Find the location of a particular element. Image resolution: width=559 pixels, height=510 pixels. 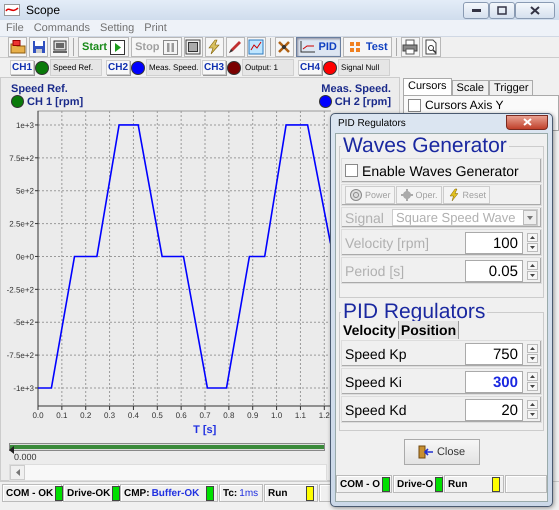

scroll-left-button is located at coordinates (17, 472).